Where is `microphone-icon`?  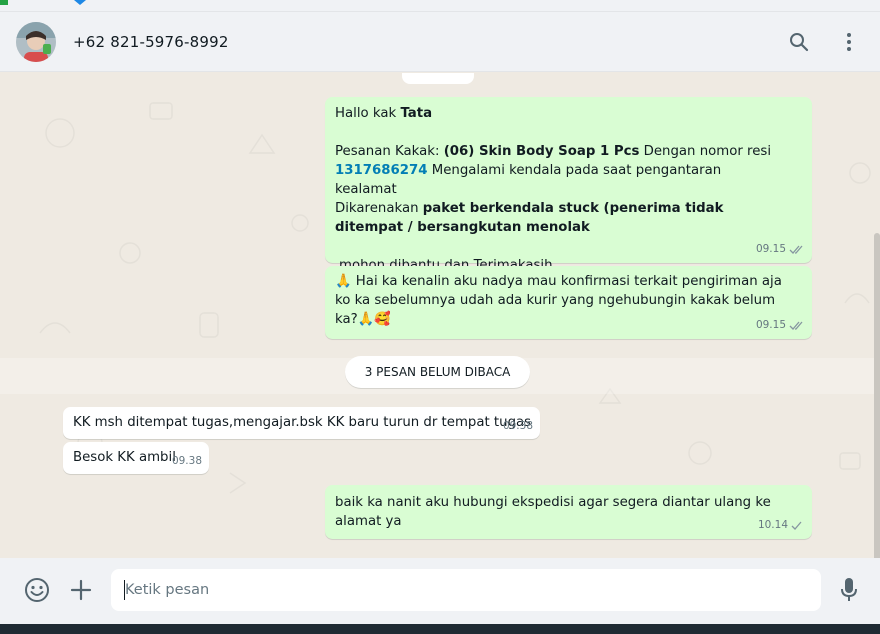 microphone-icon is located at coordinates (849, 590).